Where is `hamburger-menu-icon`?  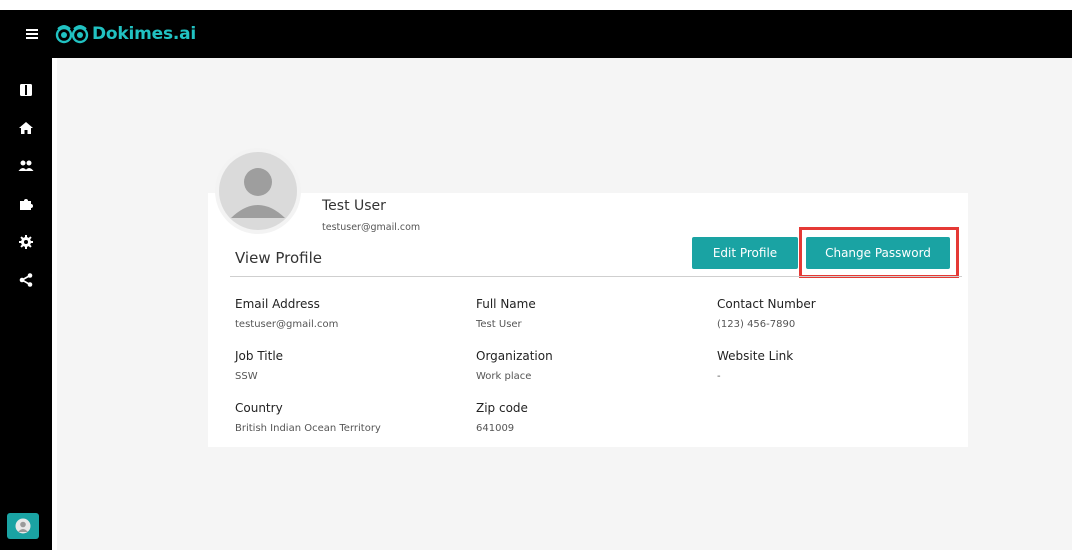
hamburger-menu-icon is located at coordinates (32, 34).